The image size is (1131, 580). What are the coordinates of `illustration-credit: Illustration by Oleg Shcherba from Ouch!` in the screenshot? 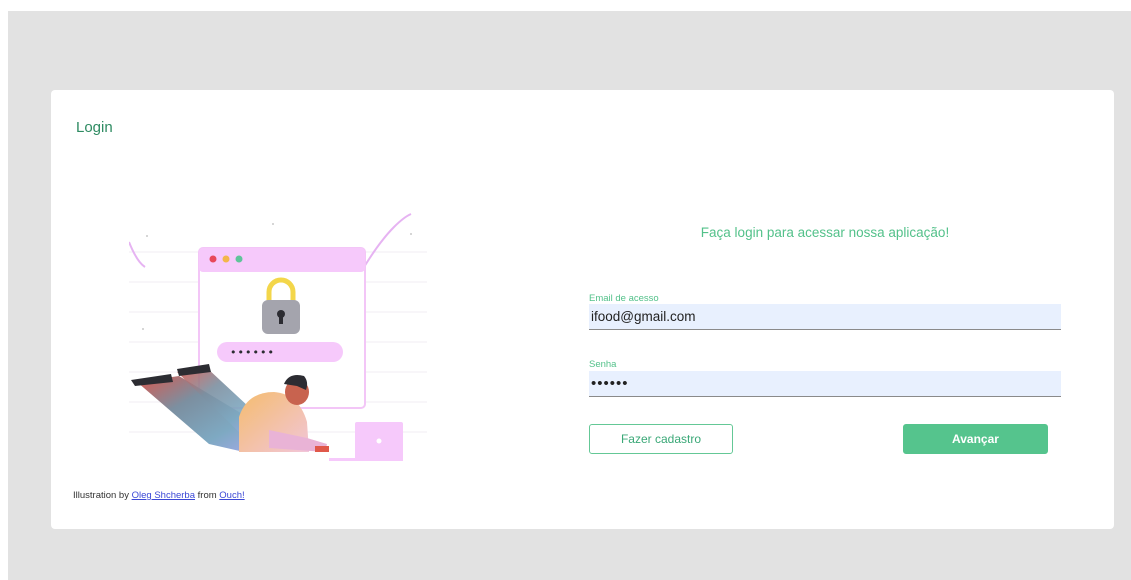 It's located at (159, 495).